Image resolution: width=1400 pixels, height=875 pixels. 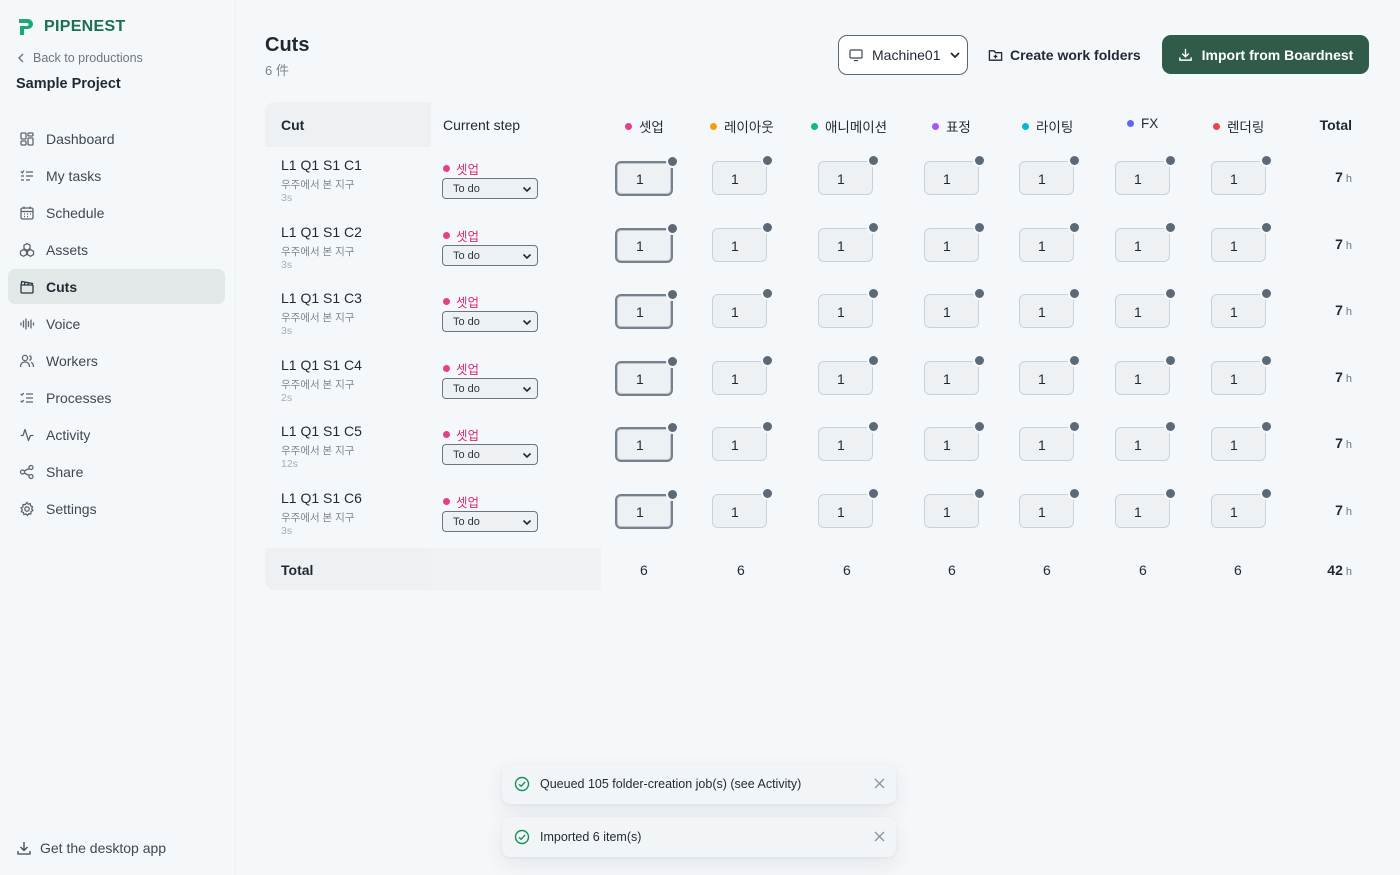 I want to click on cut-name: L1 Q1 S1 C1, so click(x=321, y=165).